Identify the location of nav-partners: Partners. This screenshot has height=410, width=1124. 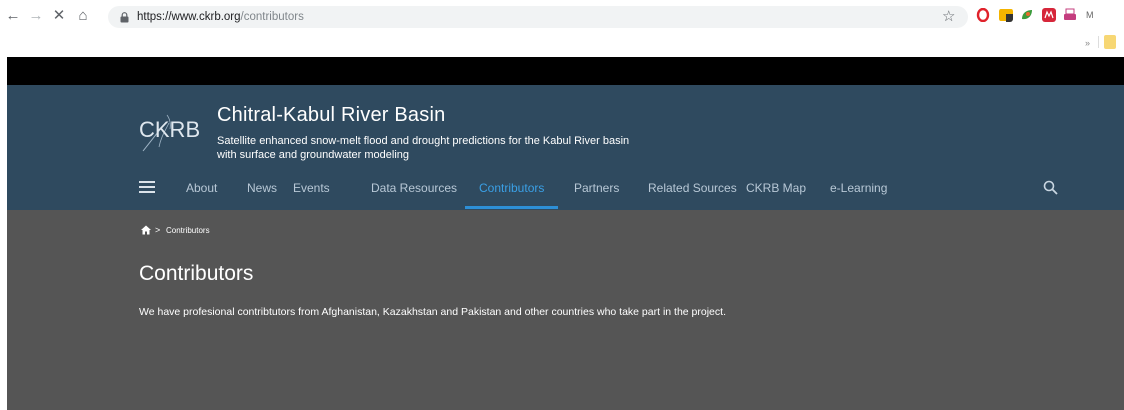
(596, 188).